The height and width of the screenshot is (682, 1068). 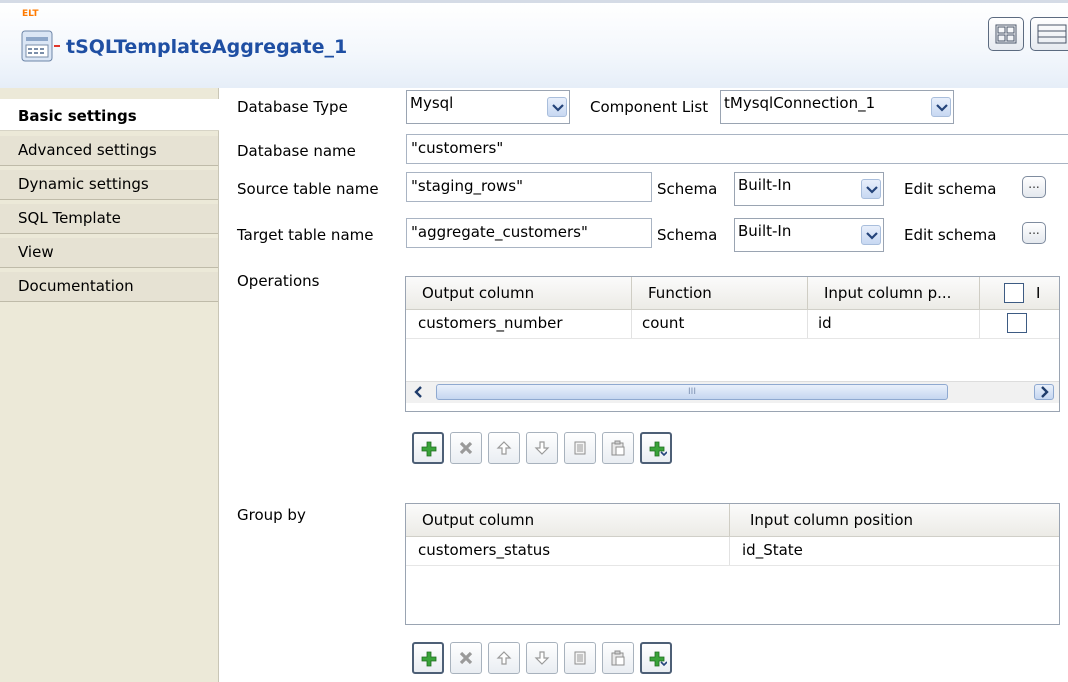 I want to click on tab-advanced-settings: Advanced settings, so click(x=109, y=151).